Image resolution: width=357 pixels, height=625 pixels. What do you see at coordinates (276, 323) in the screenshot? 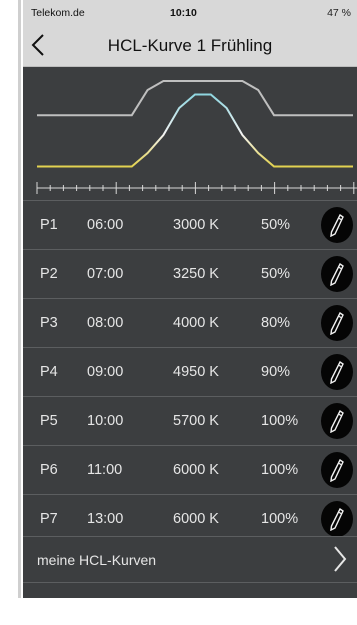
I see `point-brightness: 80%` at bounding box center [276, 323].